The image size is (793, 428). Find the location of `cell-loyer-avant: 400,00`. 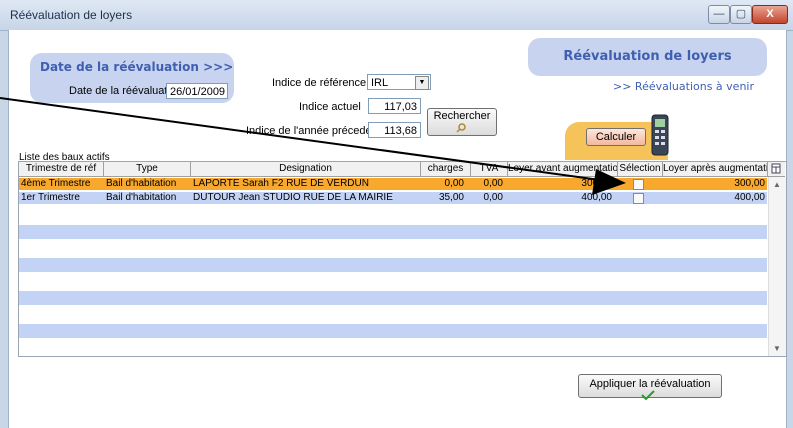

cell-loyer-avant: 400,00 is located at coordinates (596, 197).